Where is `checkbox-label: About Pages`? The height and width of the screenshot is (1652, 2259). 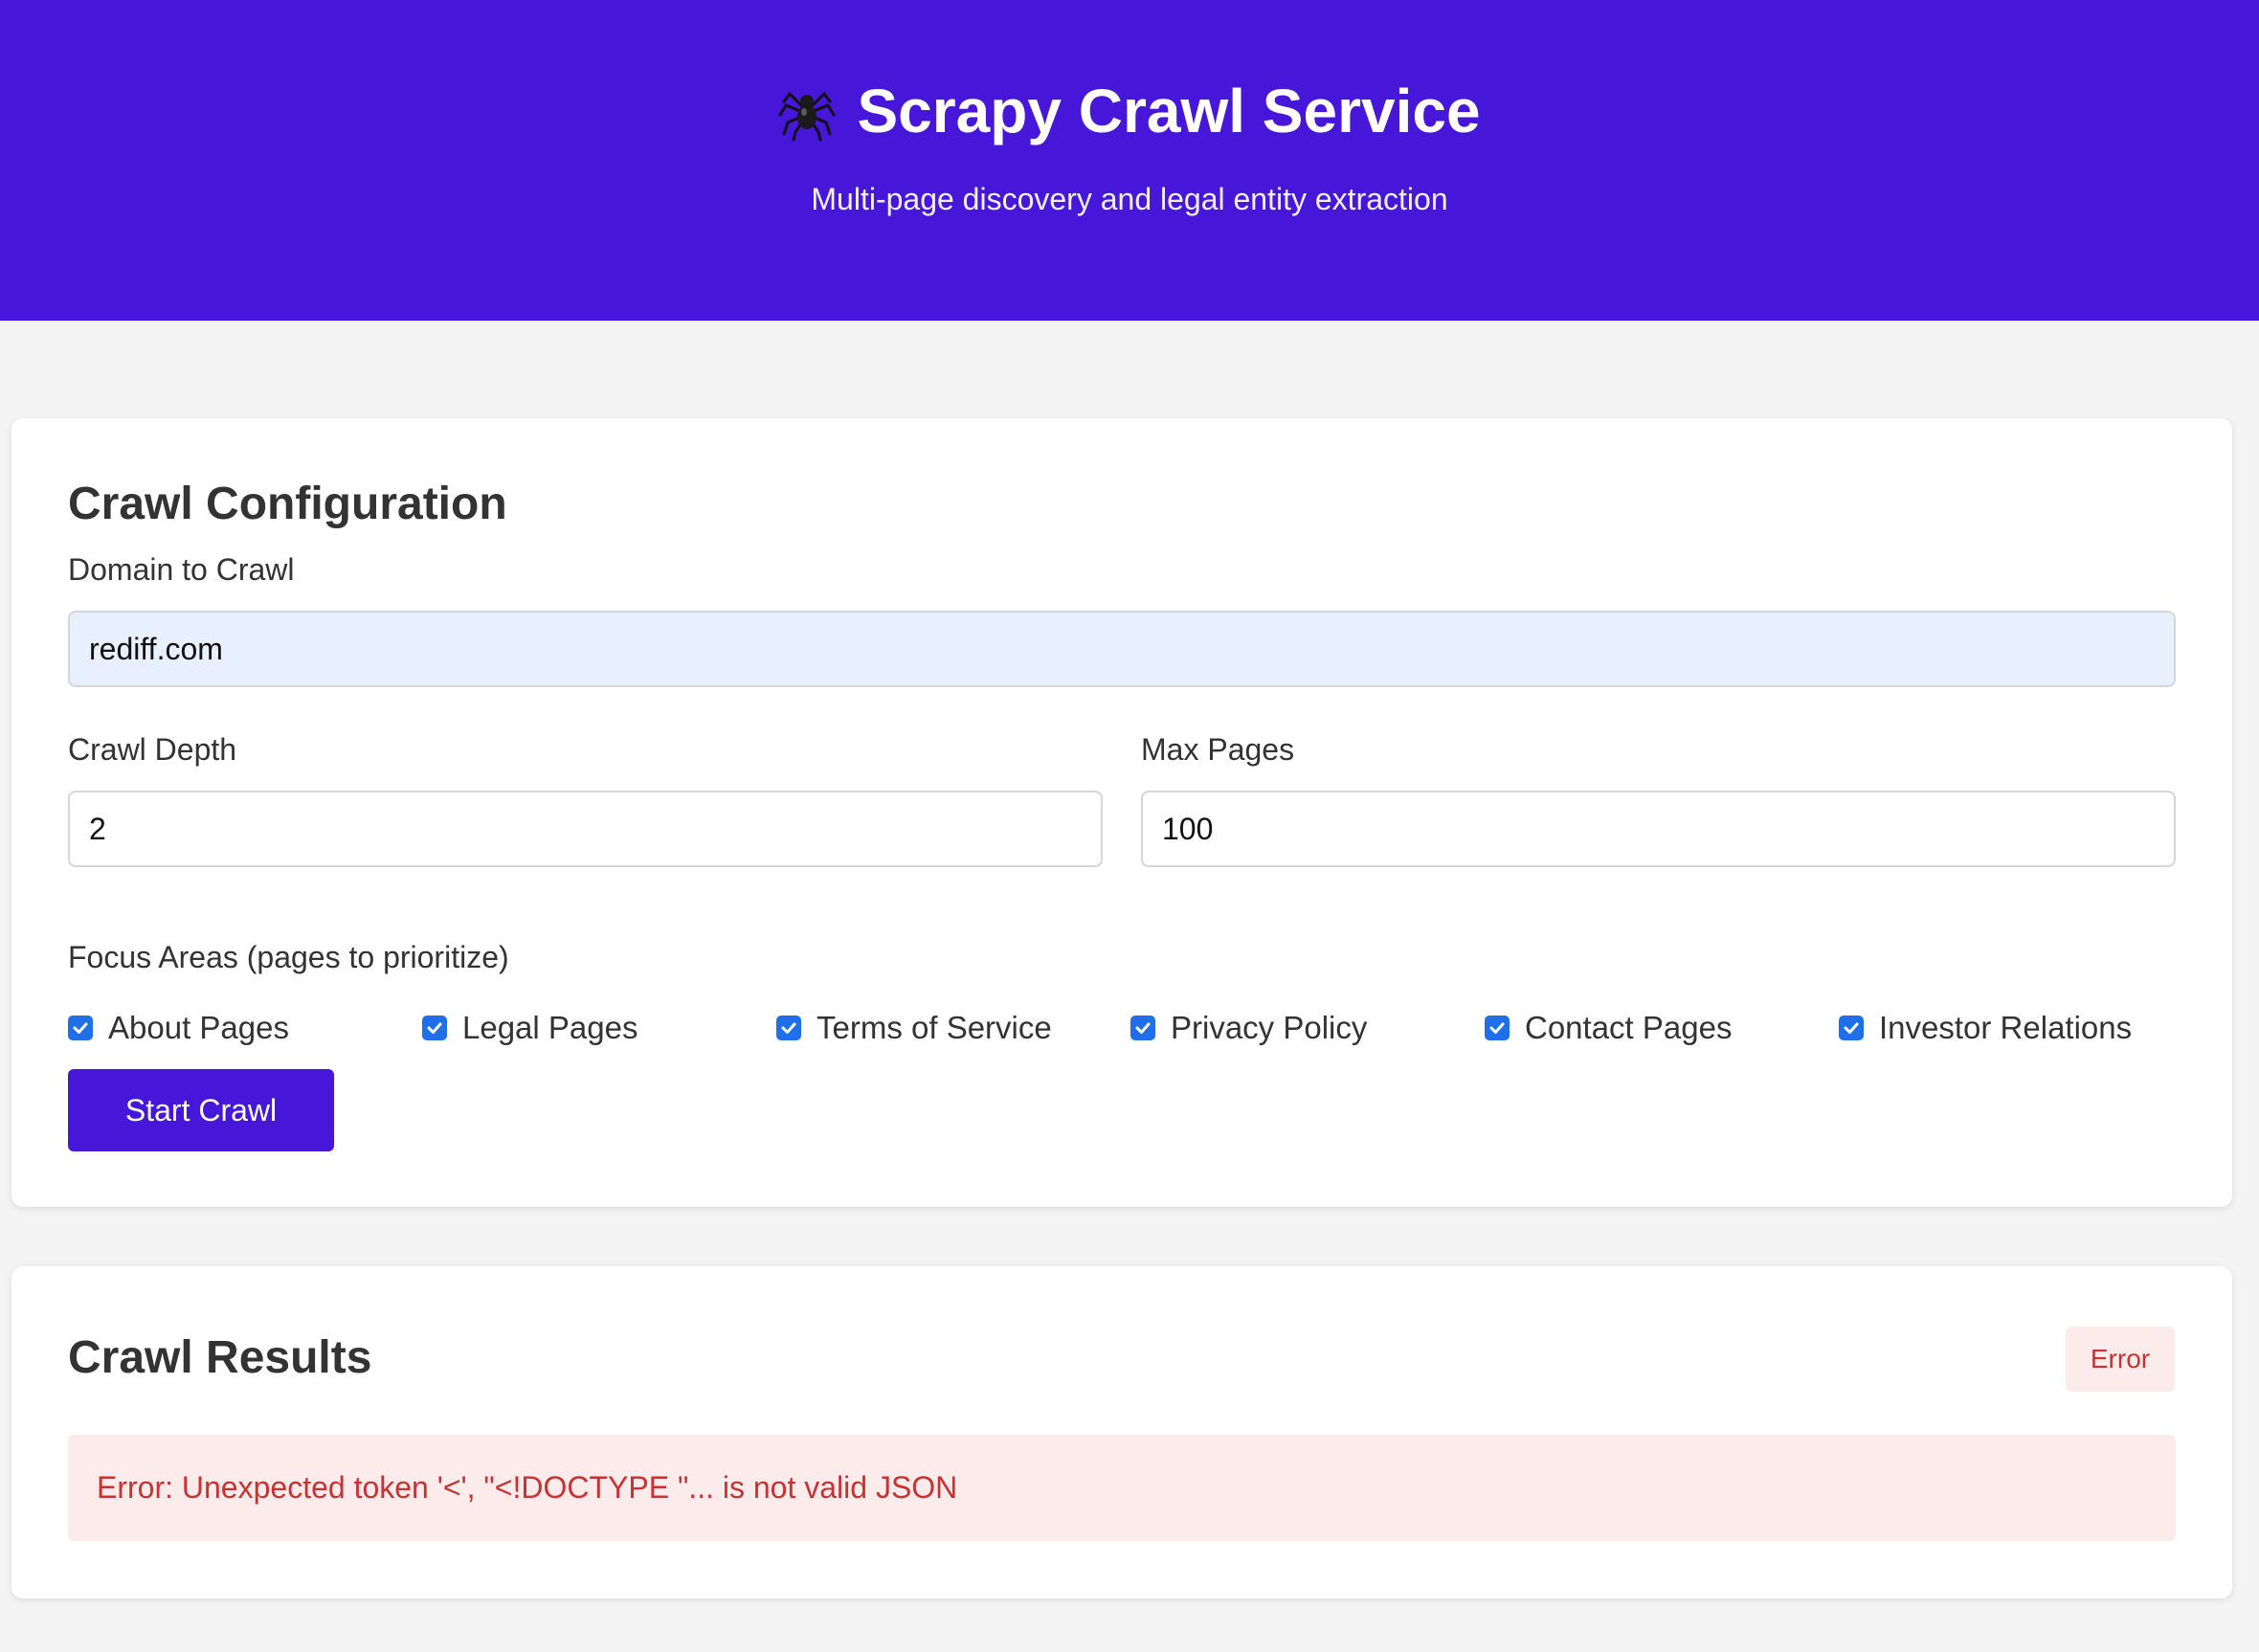 checkbox-label: About Pages is located at coordinates (198, 1027).